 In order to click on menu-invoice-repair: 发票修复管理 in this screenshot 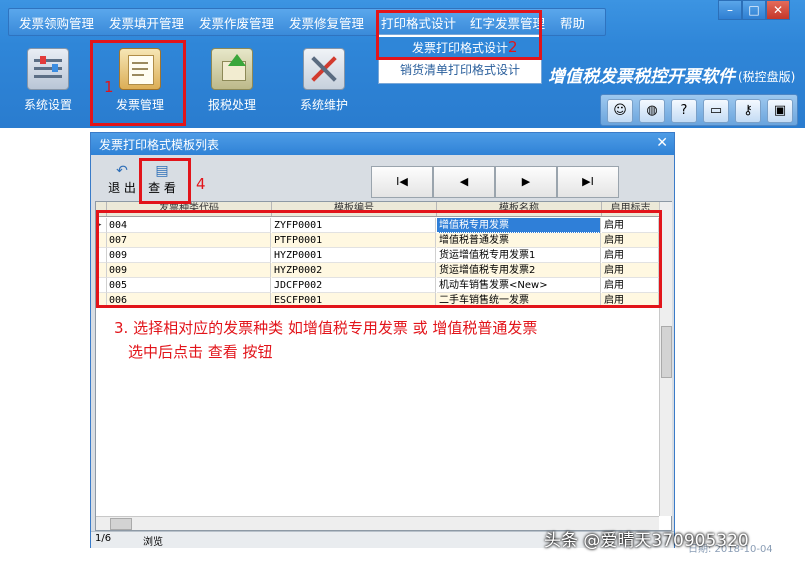, I will do `click(326, 22)`.